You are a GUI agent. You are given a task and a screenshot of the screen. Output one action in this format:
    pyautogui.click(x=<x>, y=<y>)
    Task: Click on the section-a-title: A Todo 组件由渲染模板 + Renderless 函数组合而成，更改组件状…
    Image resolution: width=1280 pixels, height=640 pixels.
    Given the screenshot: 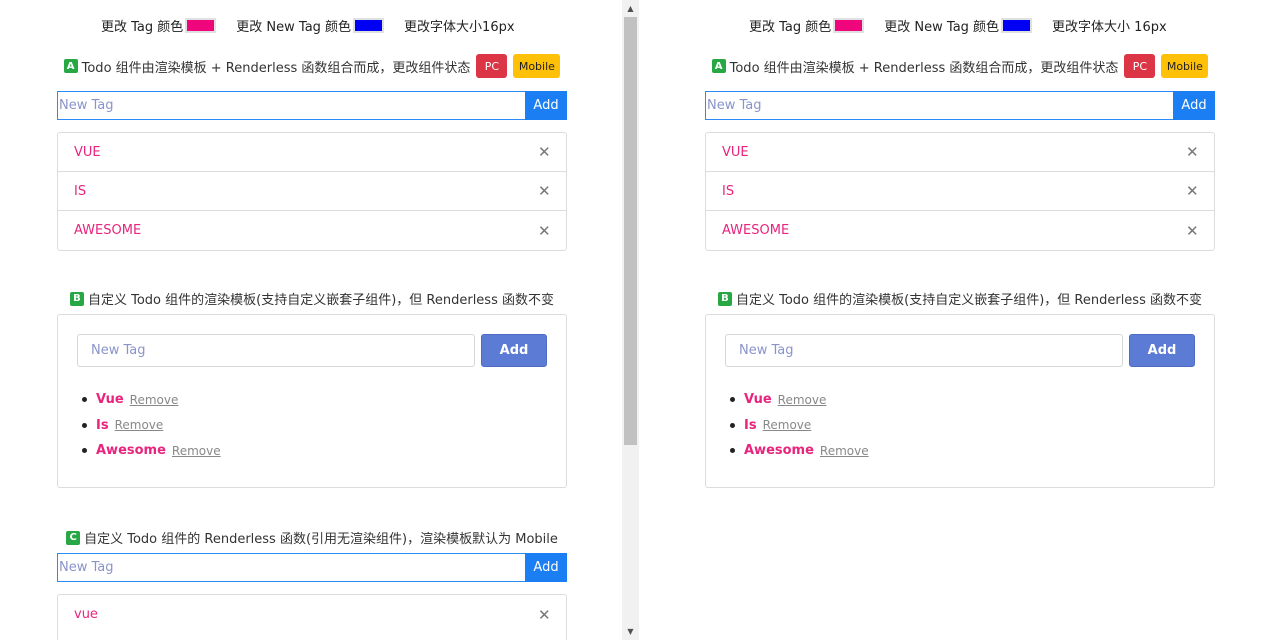 What is the action you would take?
    pyautogui.click(x=312, y=66)
    